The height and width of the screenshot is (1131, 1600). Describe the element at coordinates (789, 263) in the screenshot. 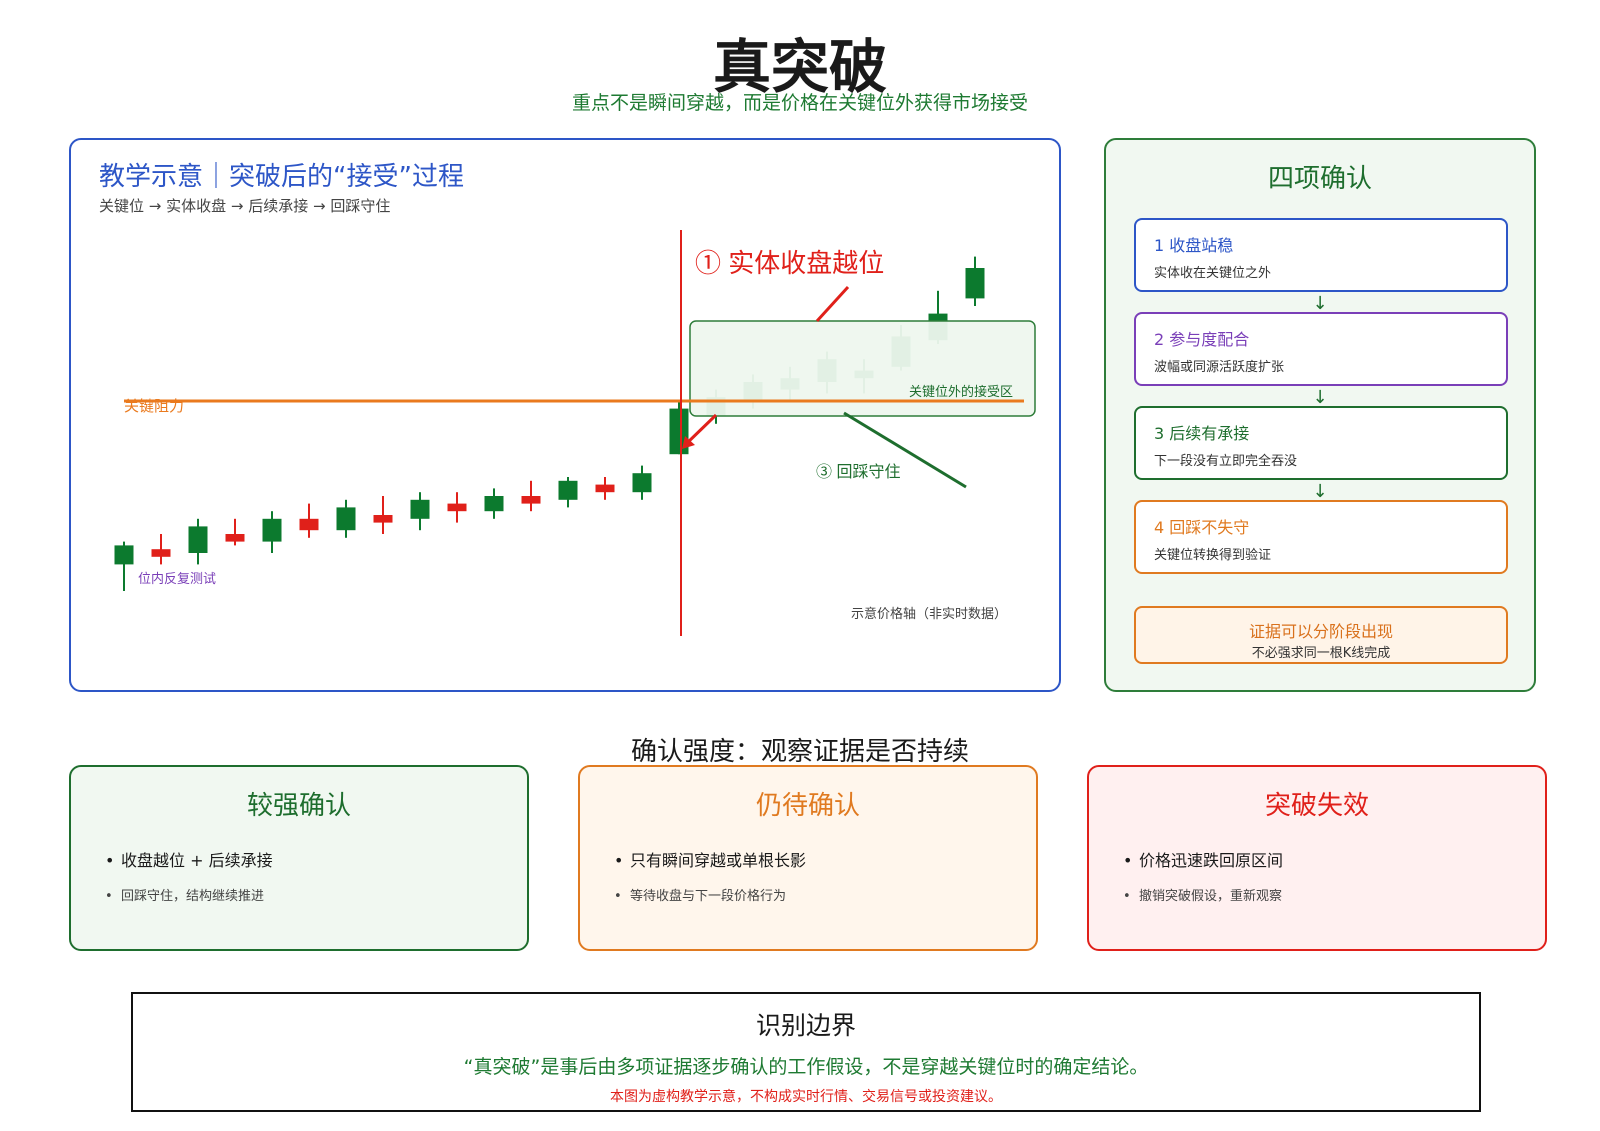

I see `annotation-1-label: ① 实体收盘越位` at that location.